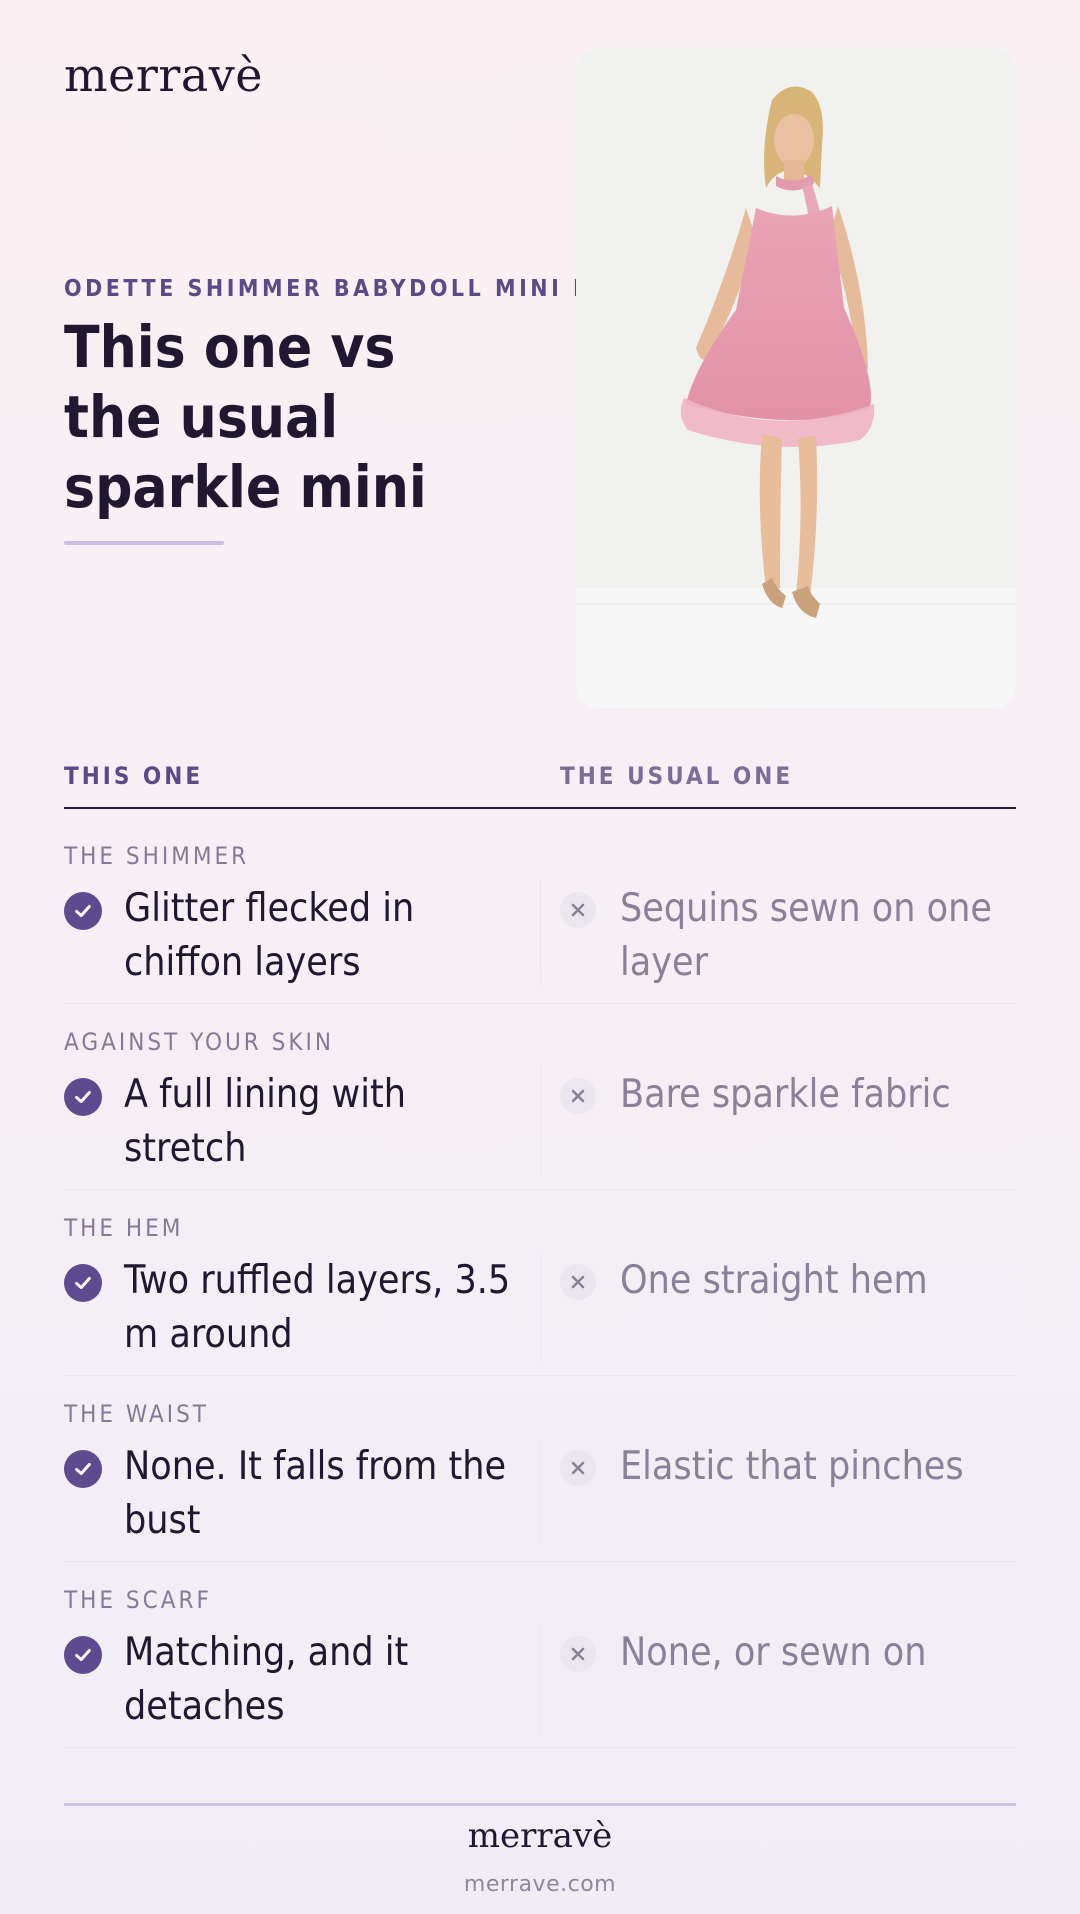 The height and width of the screenshot is (1914, 1080). I want to click on product-photo, so click(796, 378).